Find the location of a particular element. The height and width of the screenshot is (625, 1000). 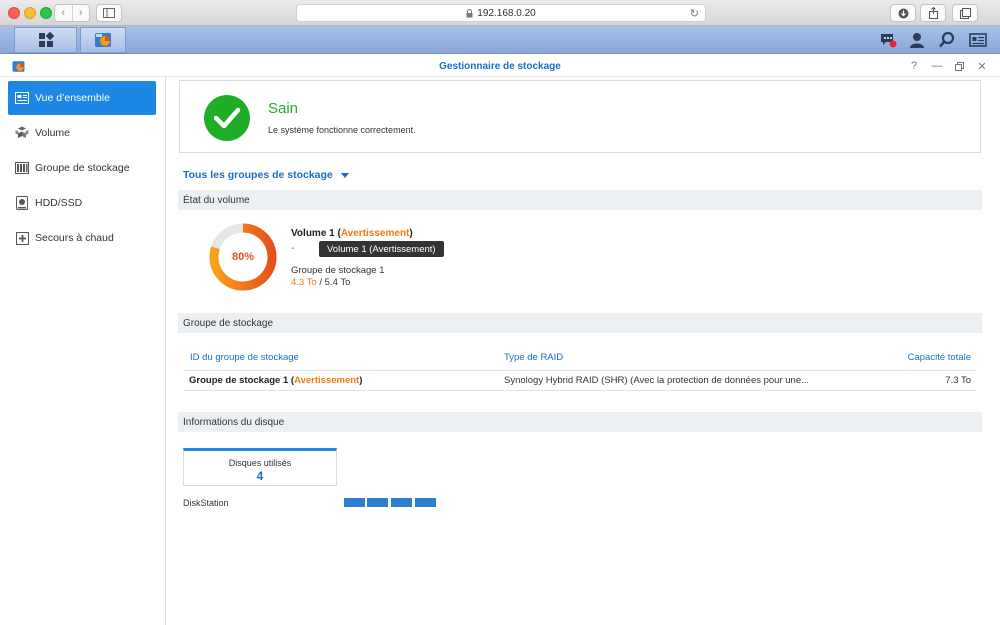

taskbar-storage-manager is located at coordinates (103, 40).